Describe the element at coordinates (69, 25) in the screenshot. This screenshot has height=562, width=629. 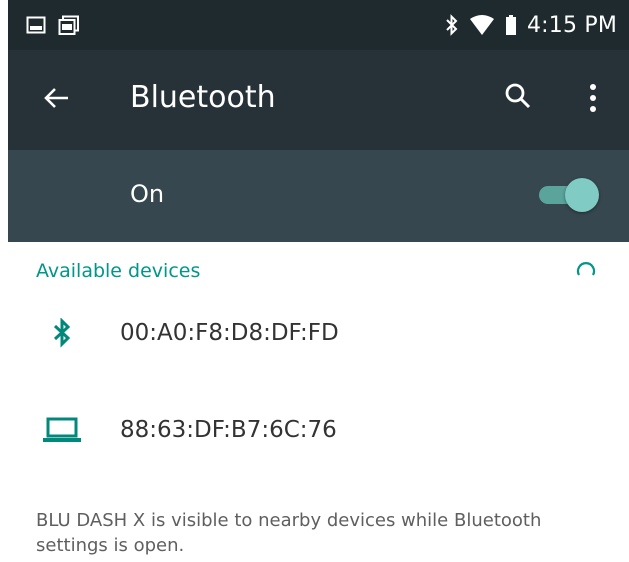
I see `photo-notification-icon` at that location.